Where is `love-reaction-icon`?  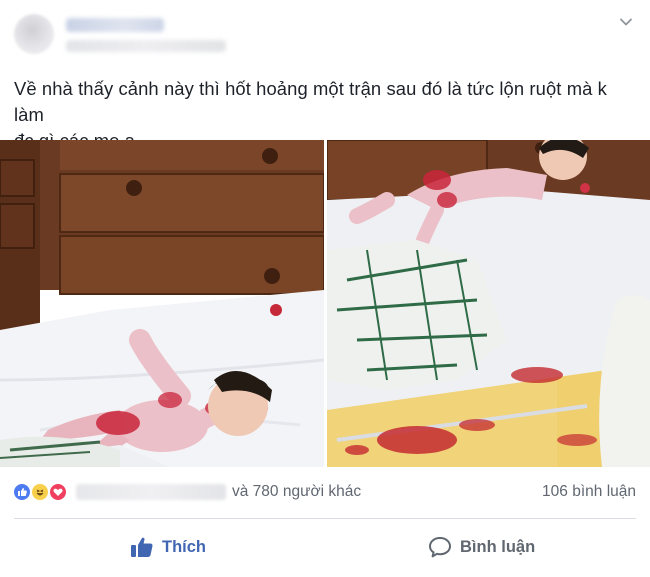
love-reaction-icon is located at coordinates (58, 492).